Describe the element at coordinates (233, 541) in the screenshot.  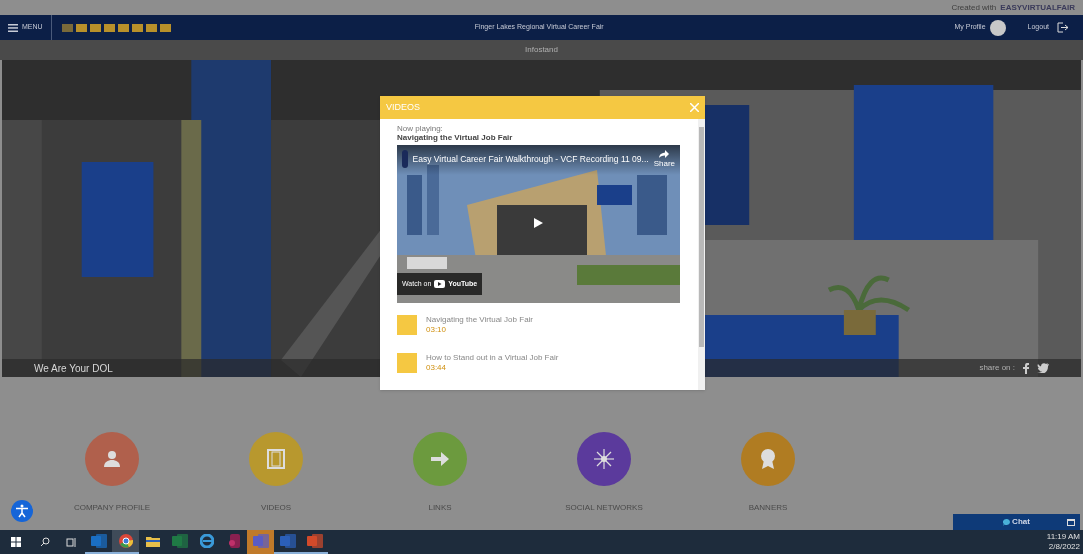
I see `app-icon` at that location.